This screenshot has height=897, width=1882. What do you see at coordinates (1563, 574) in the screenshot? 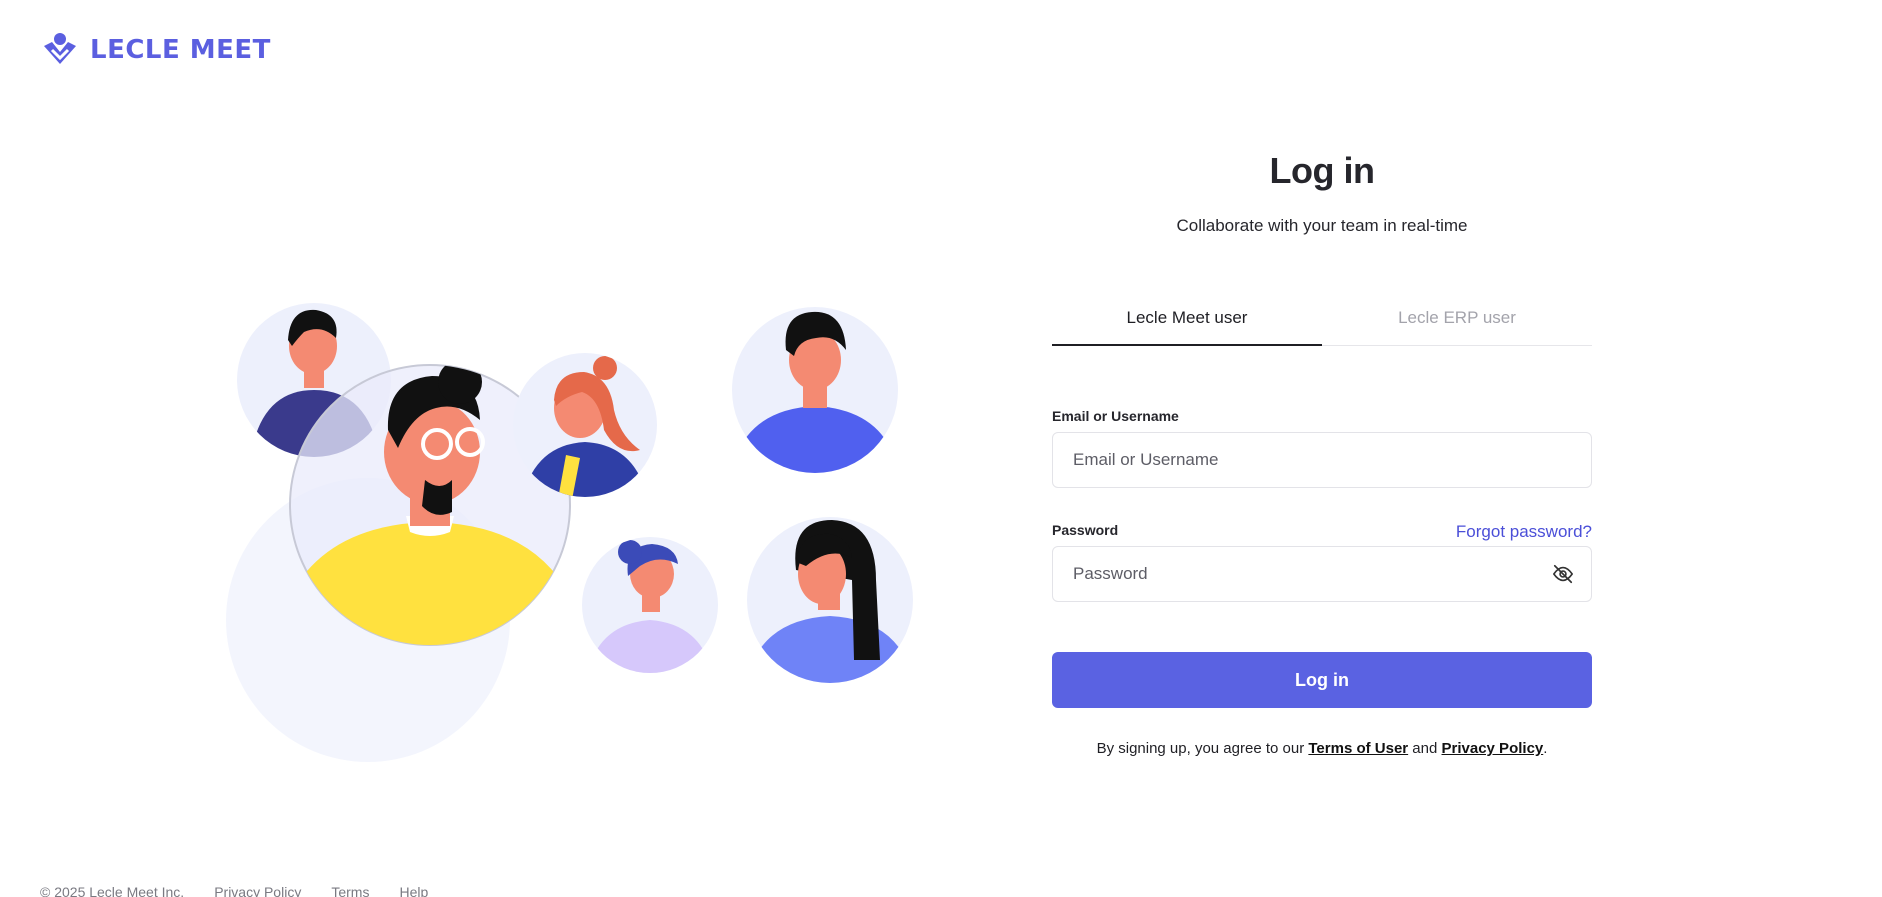
I see `eye-off-icon` at bounding box center [1563, 574].